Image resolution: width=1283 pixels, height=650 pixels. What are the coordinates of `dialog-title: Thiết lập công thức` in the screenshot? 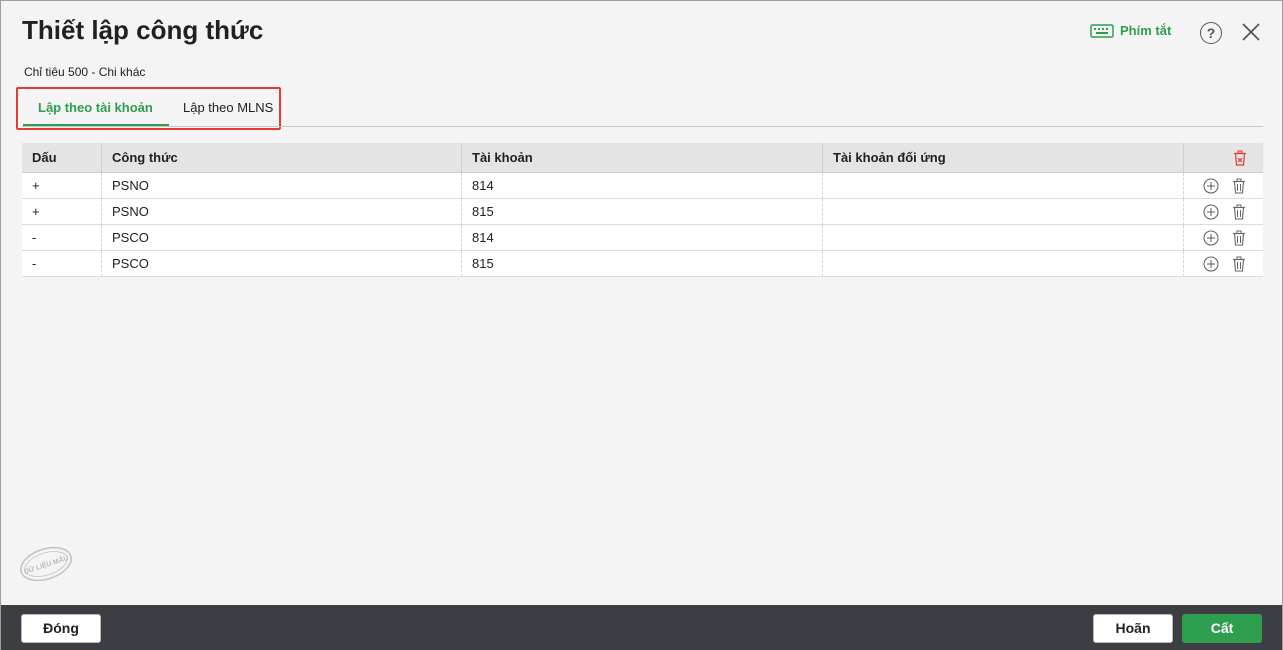 It's located at (143, 30).